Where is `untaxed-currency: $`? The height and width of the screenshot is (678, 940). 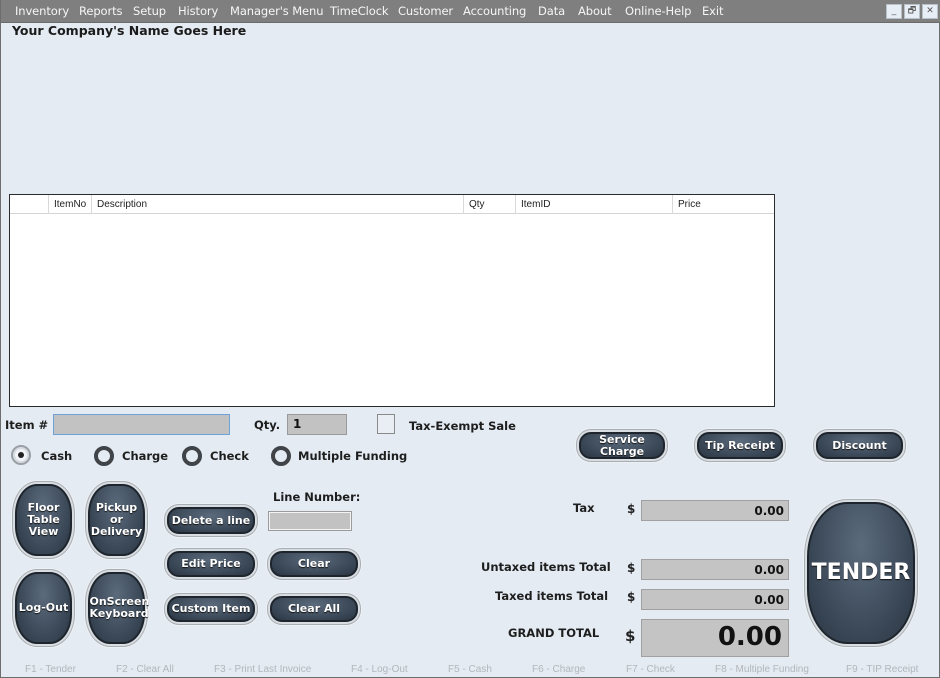 untaxed-currency: $ is located at coordinates (631, 568).